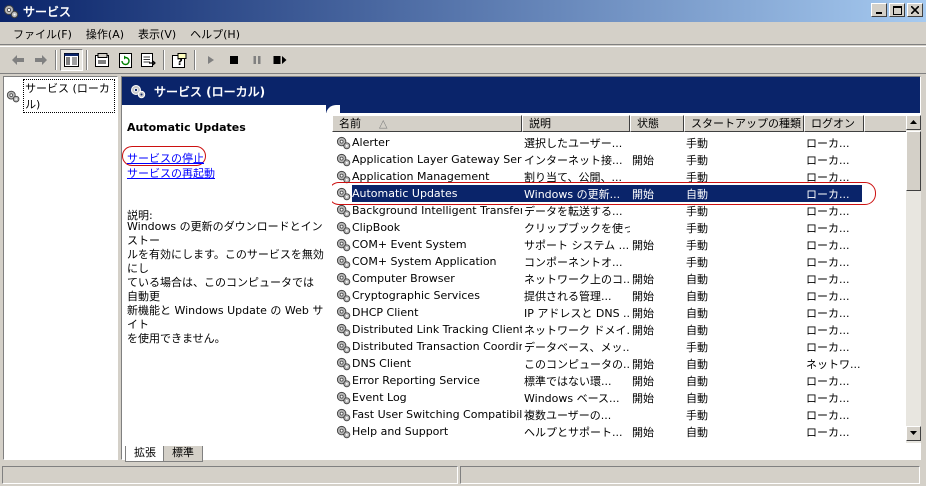 The height and width of the screenshot is (486, 926). I want to click on back-button, so click(17, 60).